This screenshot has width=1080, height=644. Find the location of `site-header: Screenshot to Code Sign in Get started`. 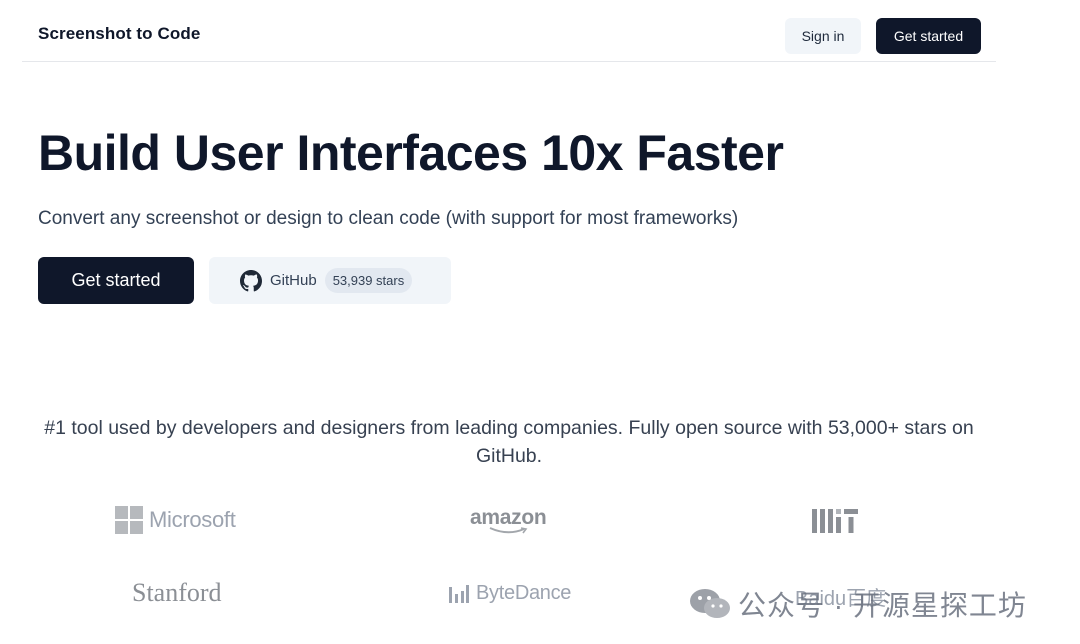

site-header: Screenshot to Code Sign in Get started is located at coordinates (509, 31).